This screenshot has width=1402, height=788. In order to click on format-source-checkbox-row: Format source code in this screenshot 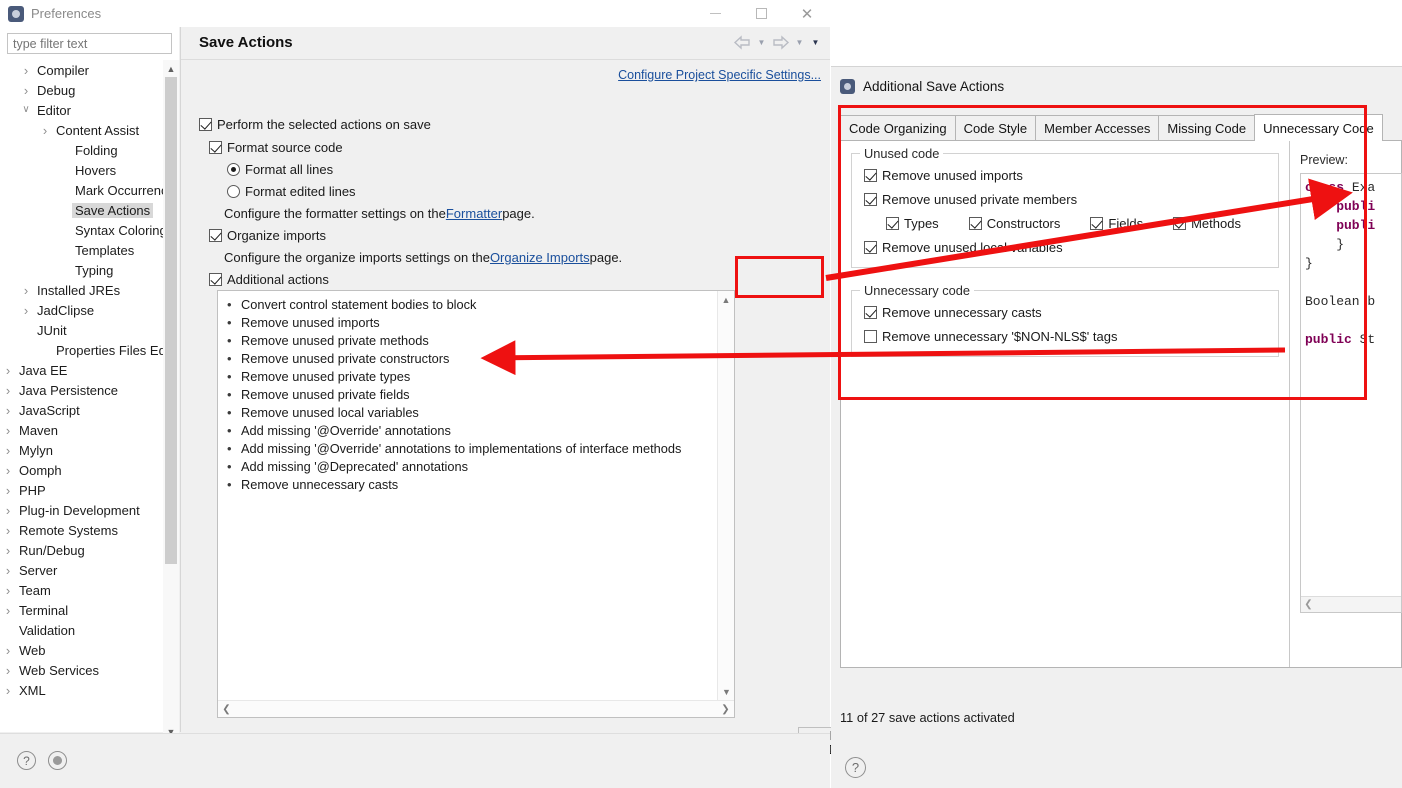, I will do `click(276, 147)`.